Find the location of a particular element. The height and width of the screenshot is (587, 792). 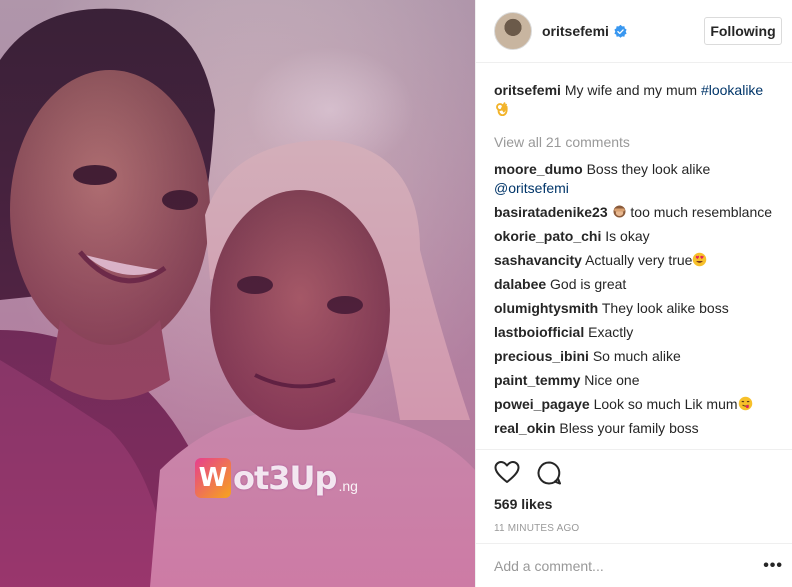

watermark-suffix: .ng is located at coordinates (348, 486).